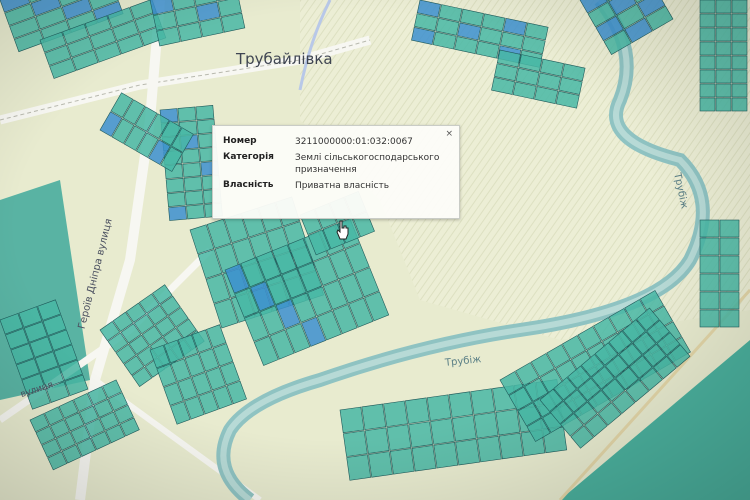  I want to click on info-value: Приватна власність, so click(342, 186).